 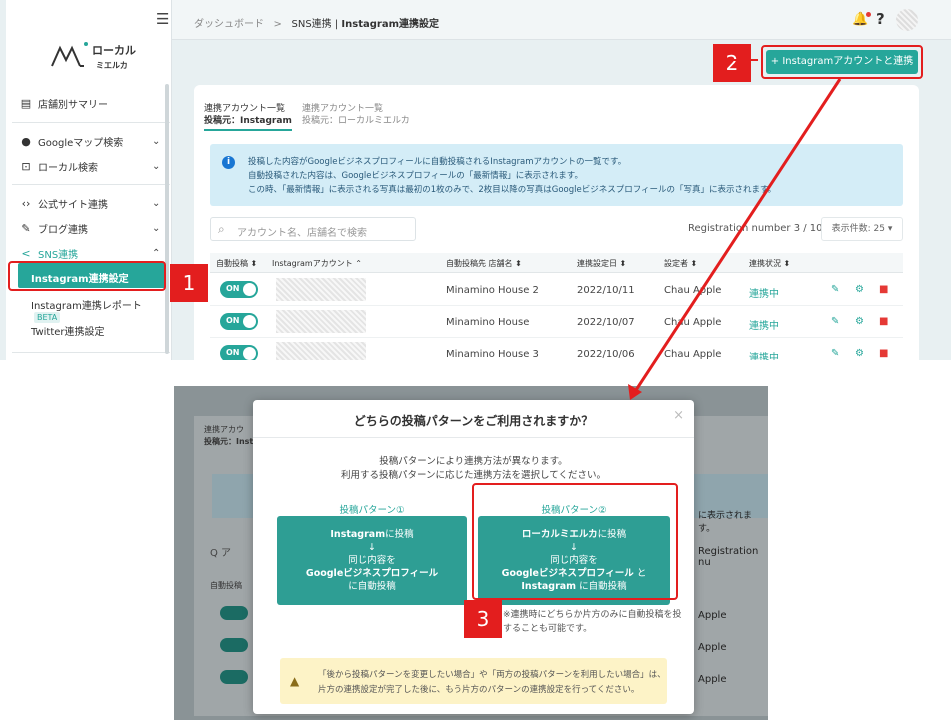 I want to click on p1-line1: に投稿, so click(x=399, y=534).